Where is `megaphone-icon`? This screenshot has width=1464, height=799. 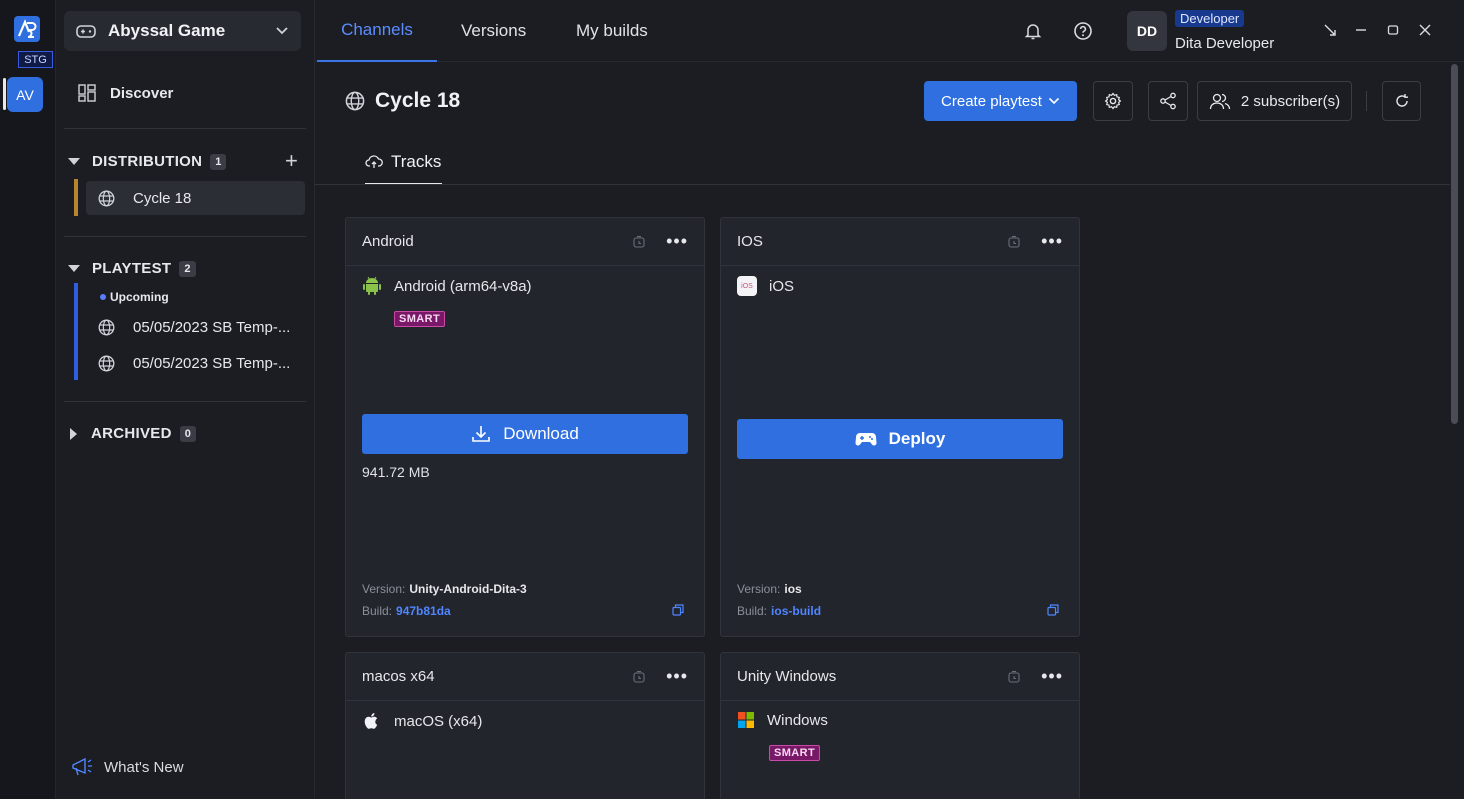 megaphone-icon is located at coordinates (82, 766).